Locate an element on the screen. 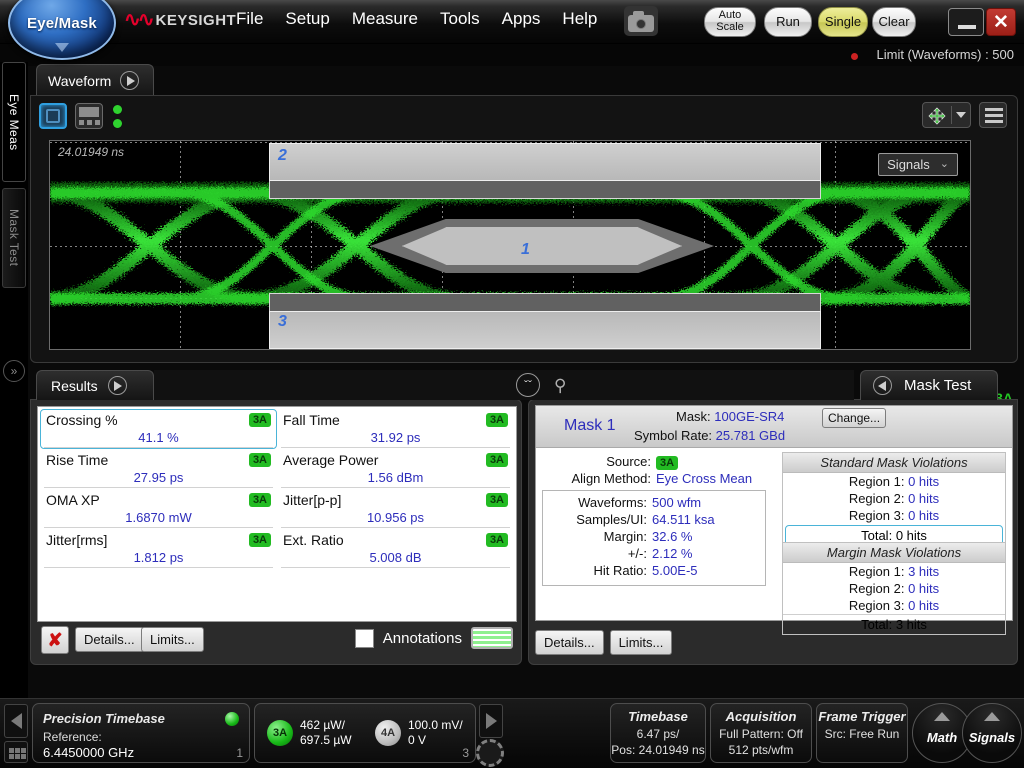  mask-stat-key: Waveforms: is located at coordinates (612, 502).